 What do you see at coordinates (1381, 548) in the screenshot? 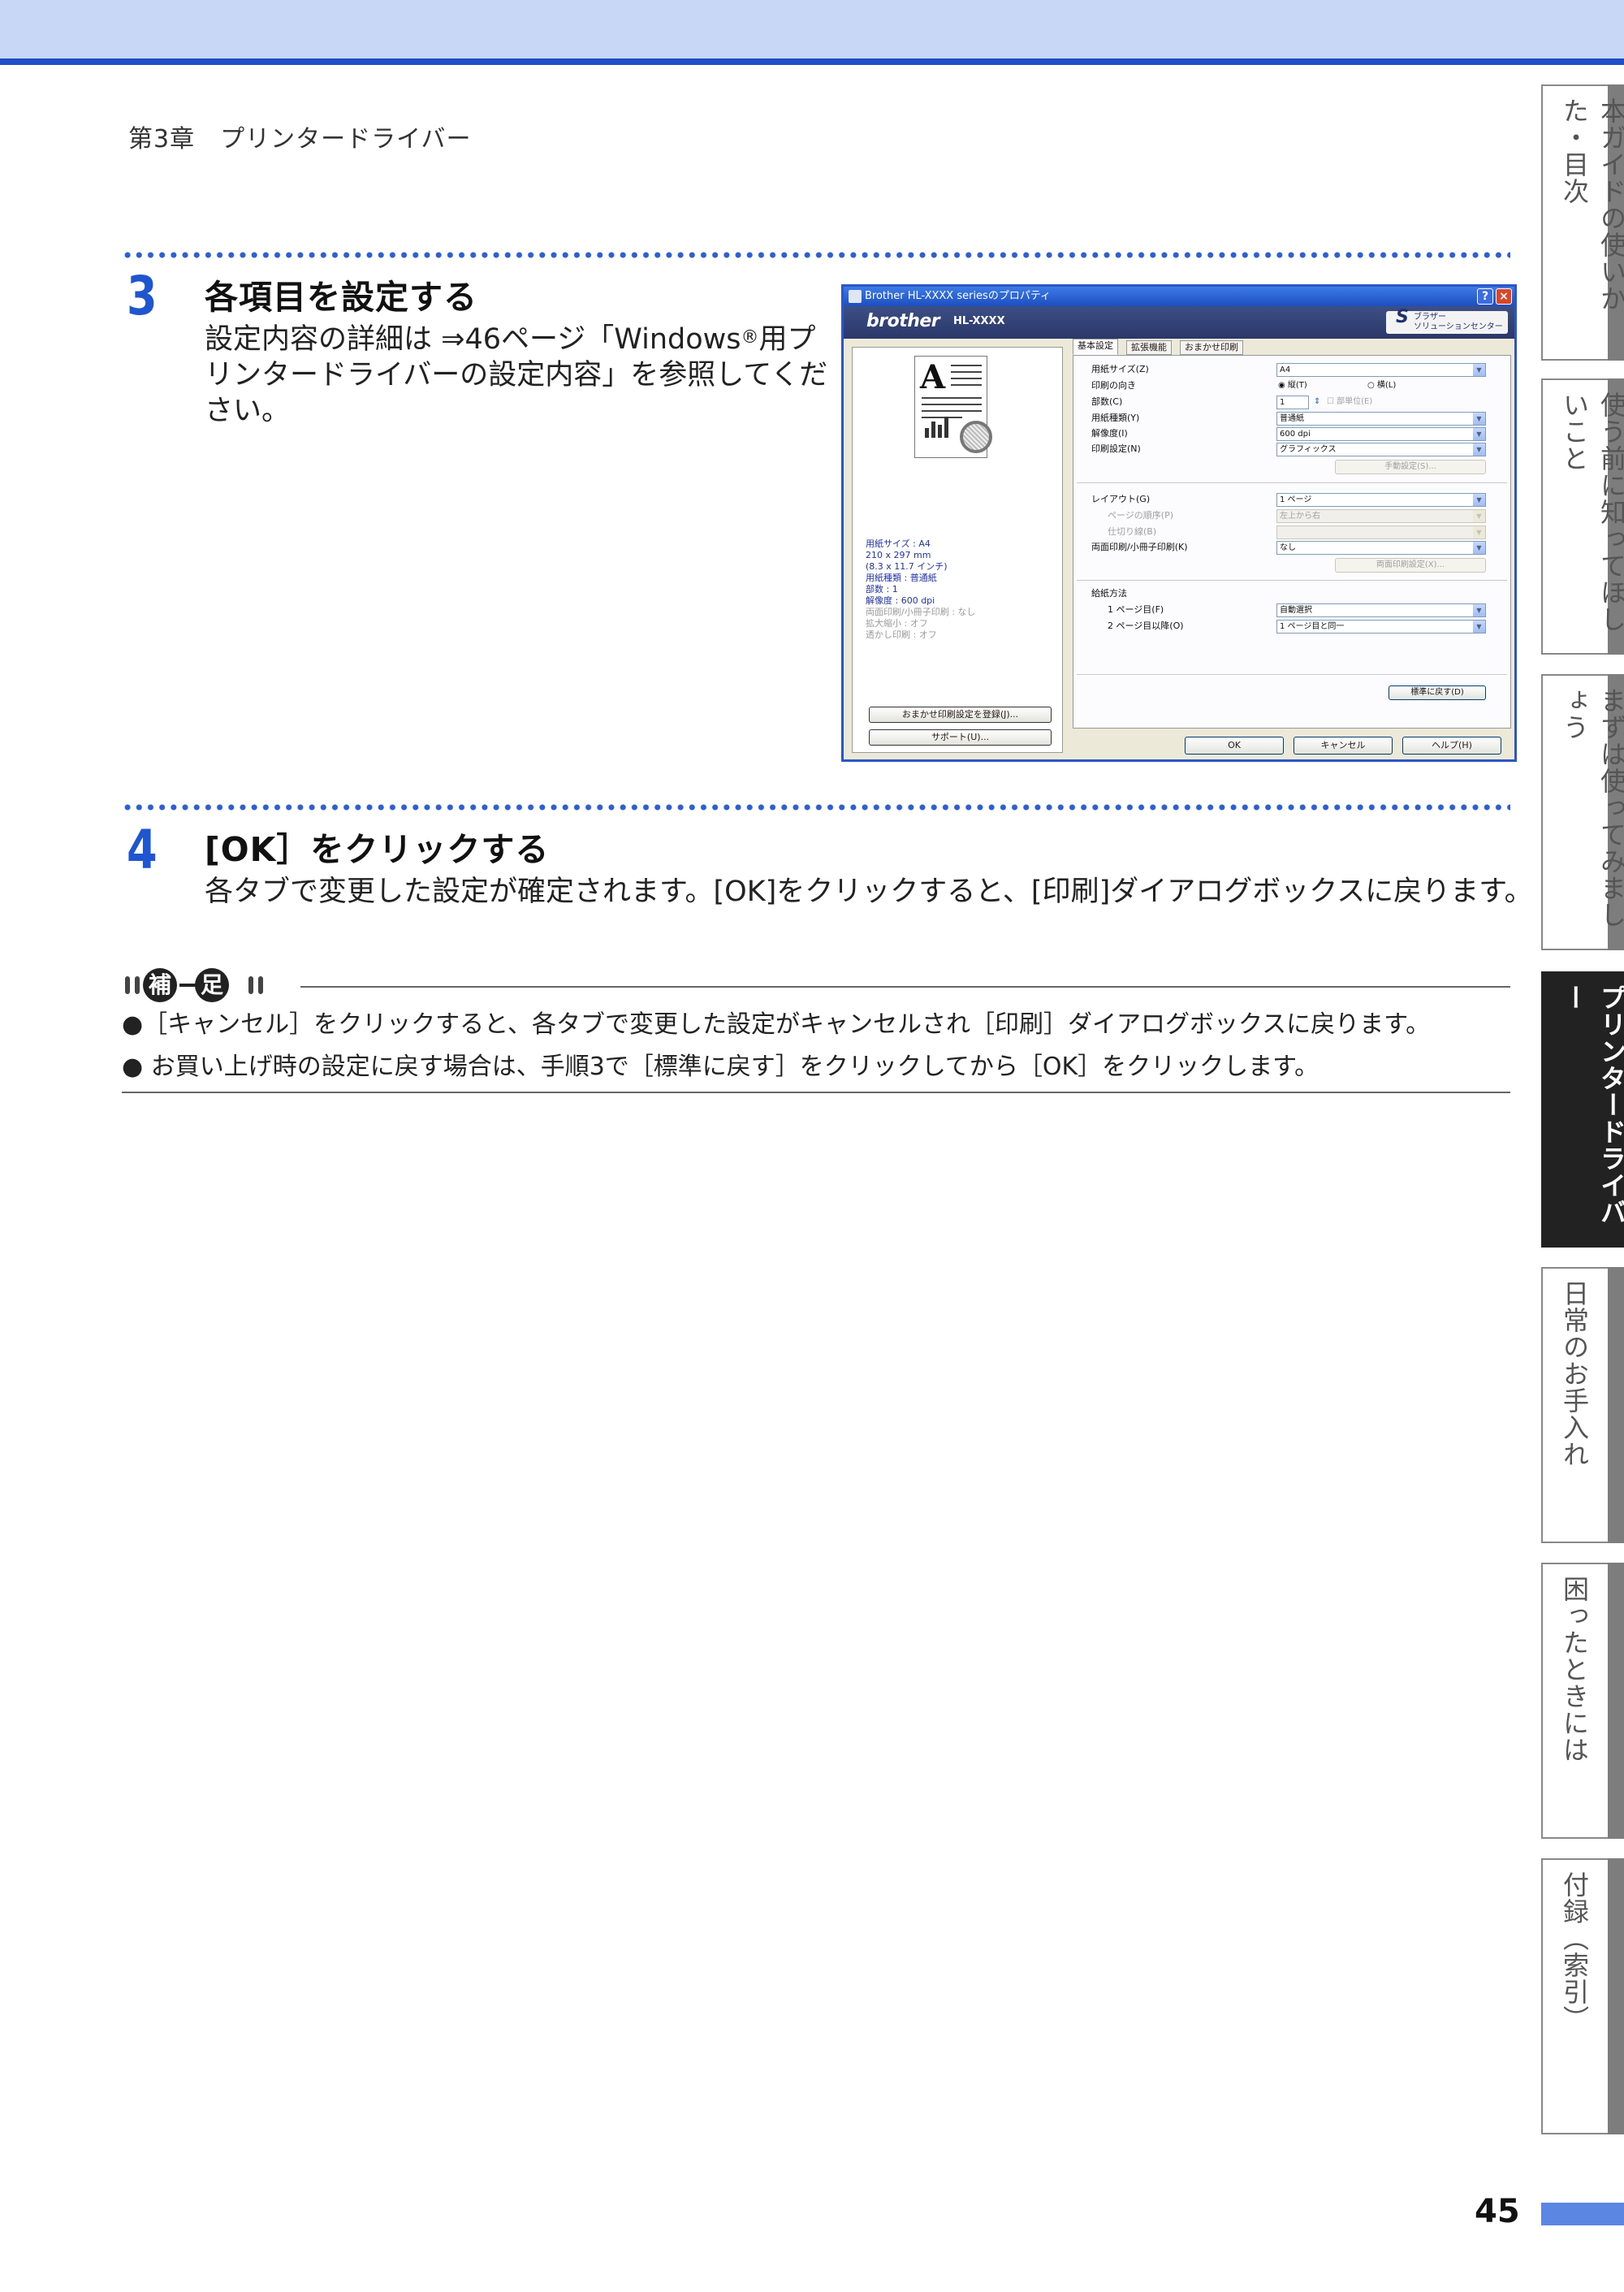
I see `duplex-select: なし ▼` at bounding box center [1381, 548].